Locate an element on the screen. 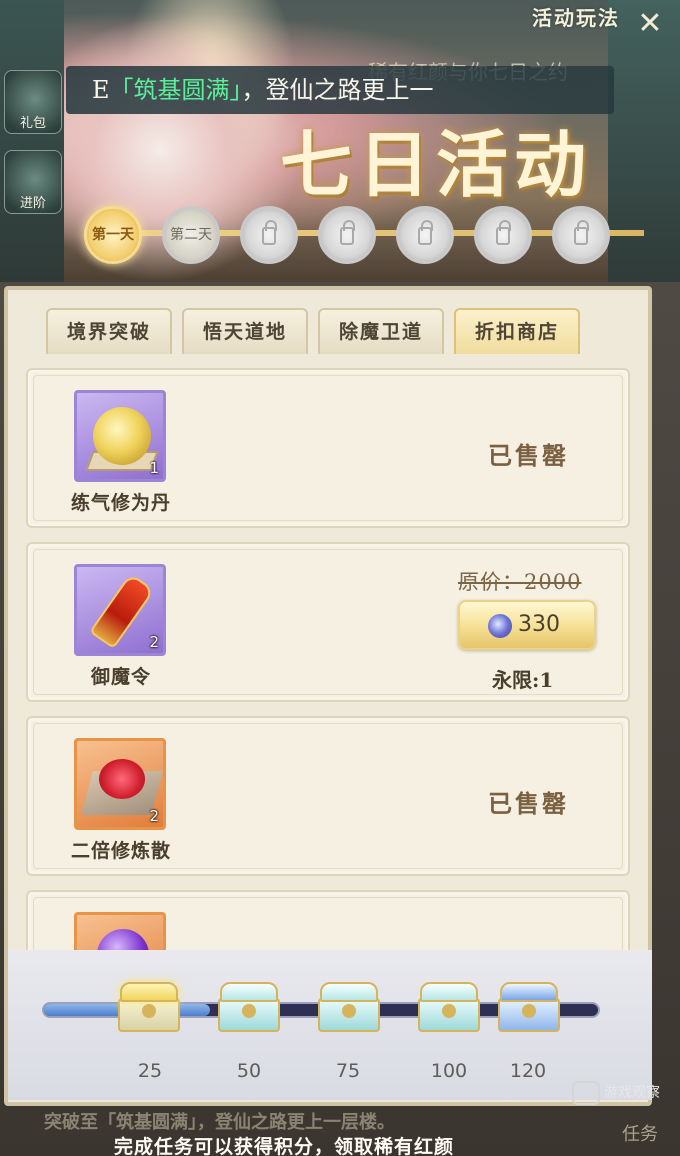 This screenshot has width=680, height=1156. spirit-gem-icon is located at coordinates (500, 626).